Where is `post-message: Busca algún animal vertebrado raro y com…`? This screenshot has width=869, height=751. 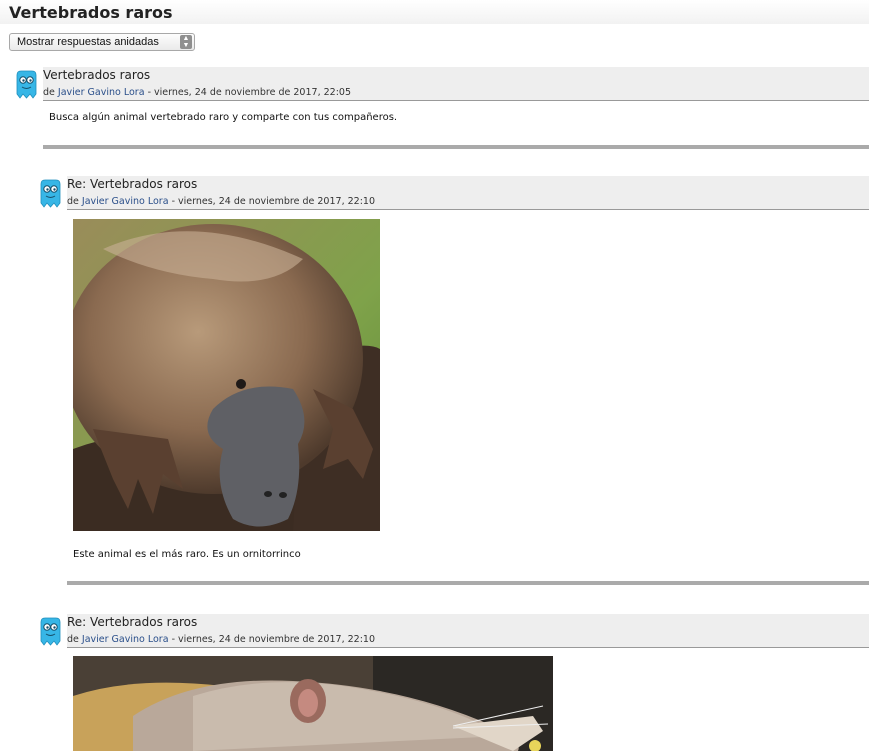
post-message: Busca algún animal vertebrado raro y com… is located at coordinates (223, 117).